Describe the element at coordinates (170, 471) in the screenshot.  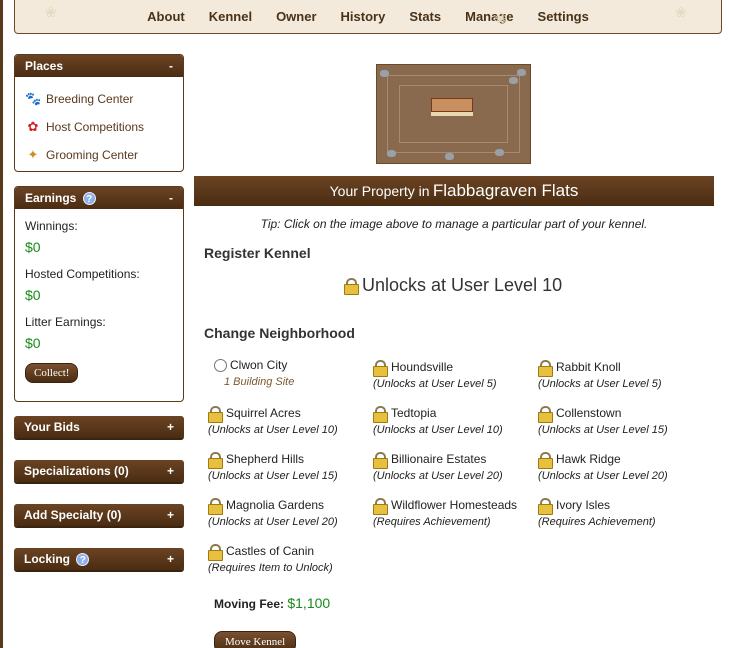
I see `specializations-toggle: +` at that location.